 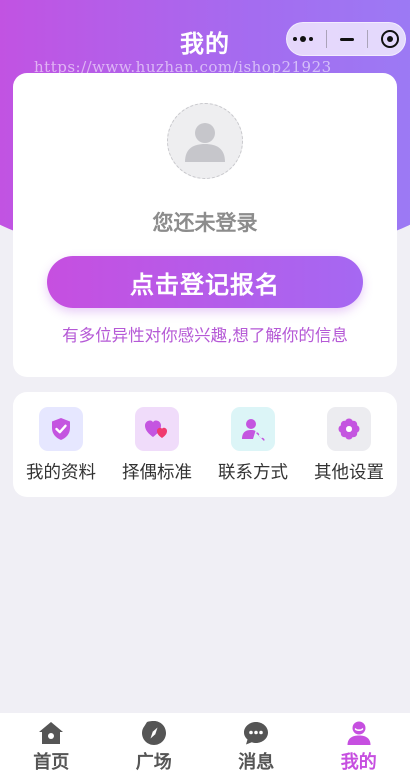 I want to click on tab-square: 广场, so click(x=154, y=750).